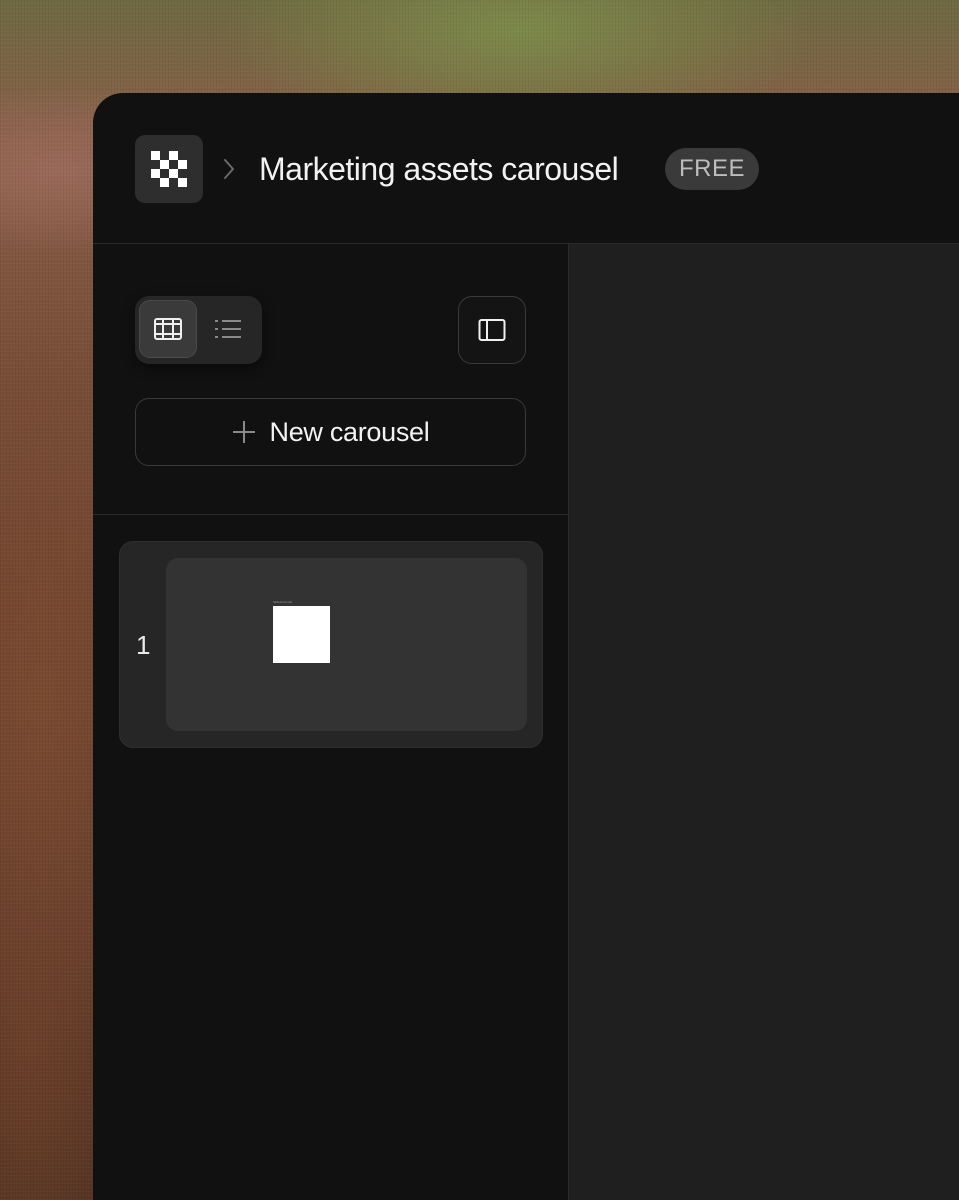 This screenshot has width=959, height=1200. What do you see at coordinates (330, 514) in the screenshot?
I see `sidebar-divider` at bounding box center [330, 514].